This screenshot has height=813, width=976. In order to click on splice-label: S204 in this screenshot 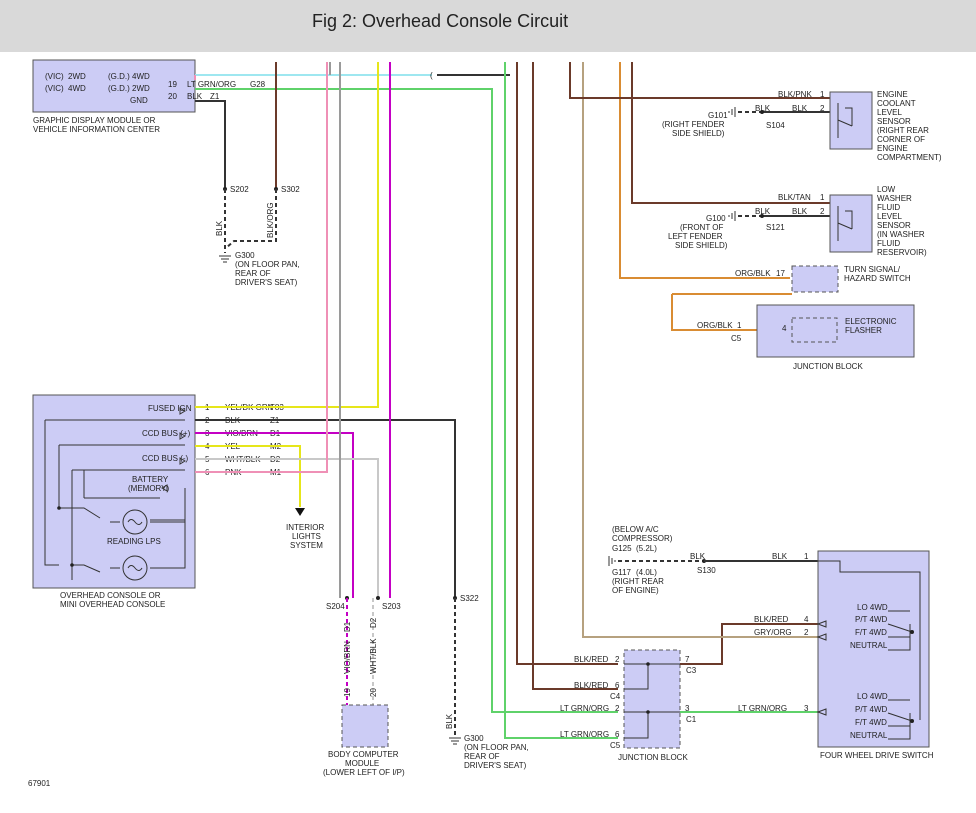, I will do `click(335, 606)`.